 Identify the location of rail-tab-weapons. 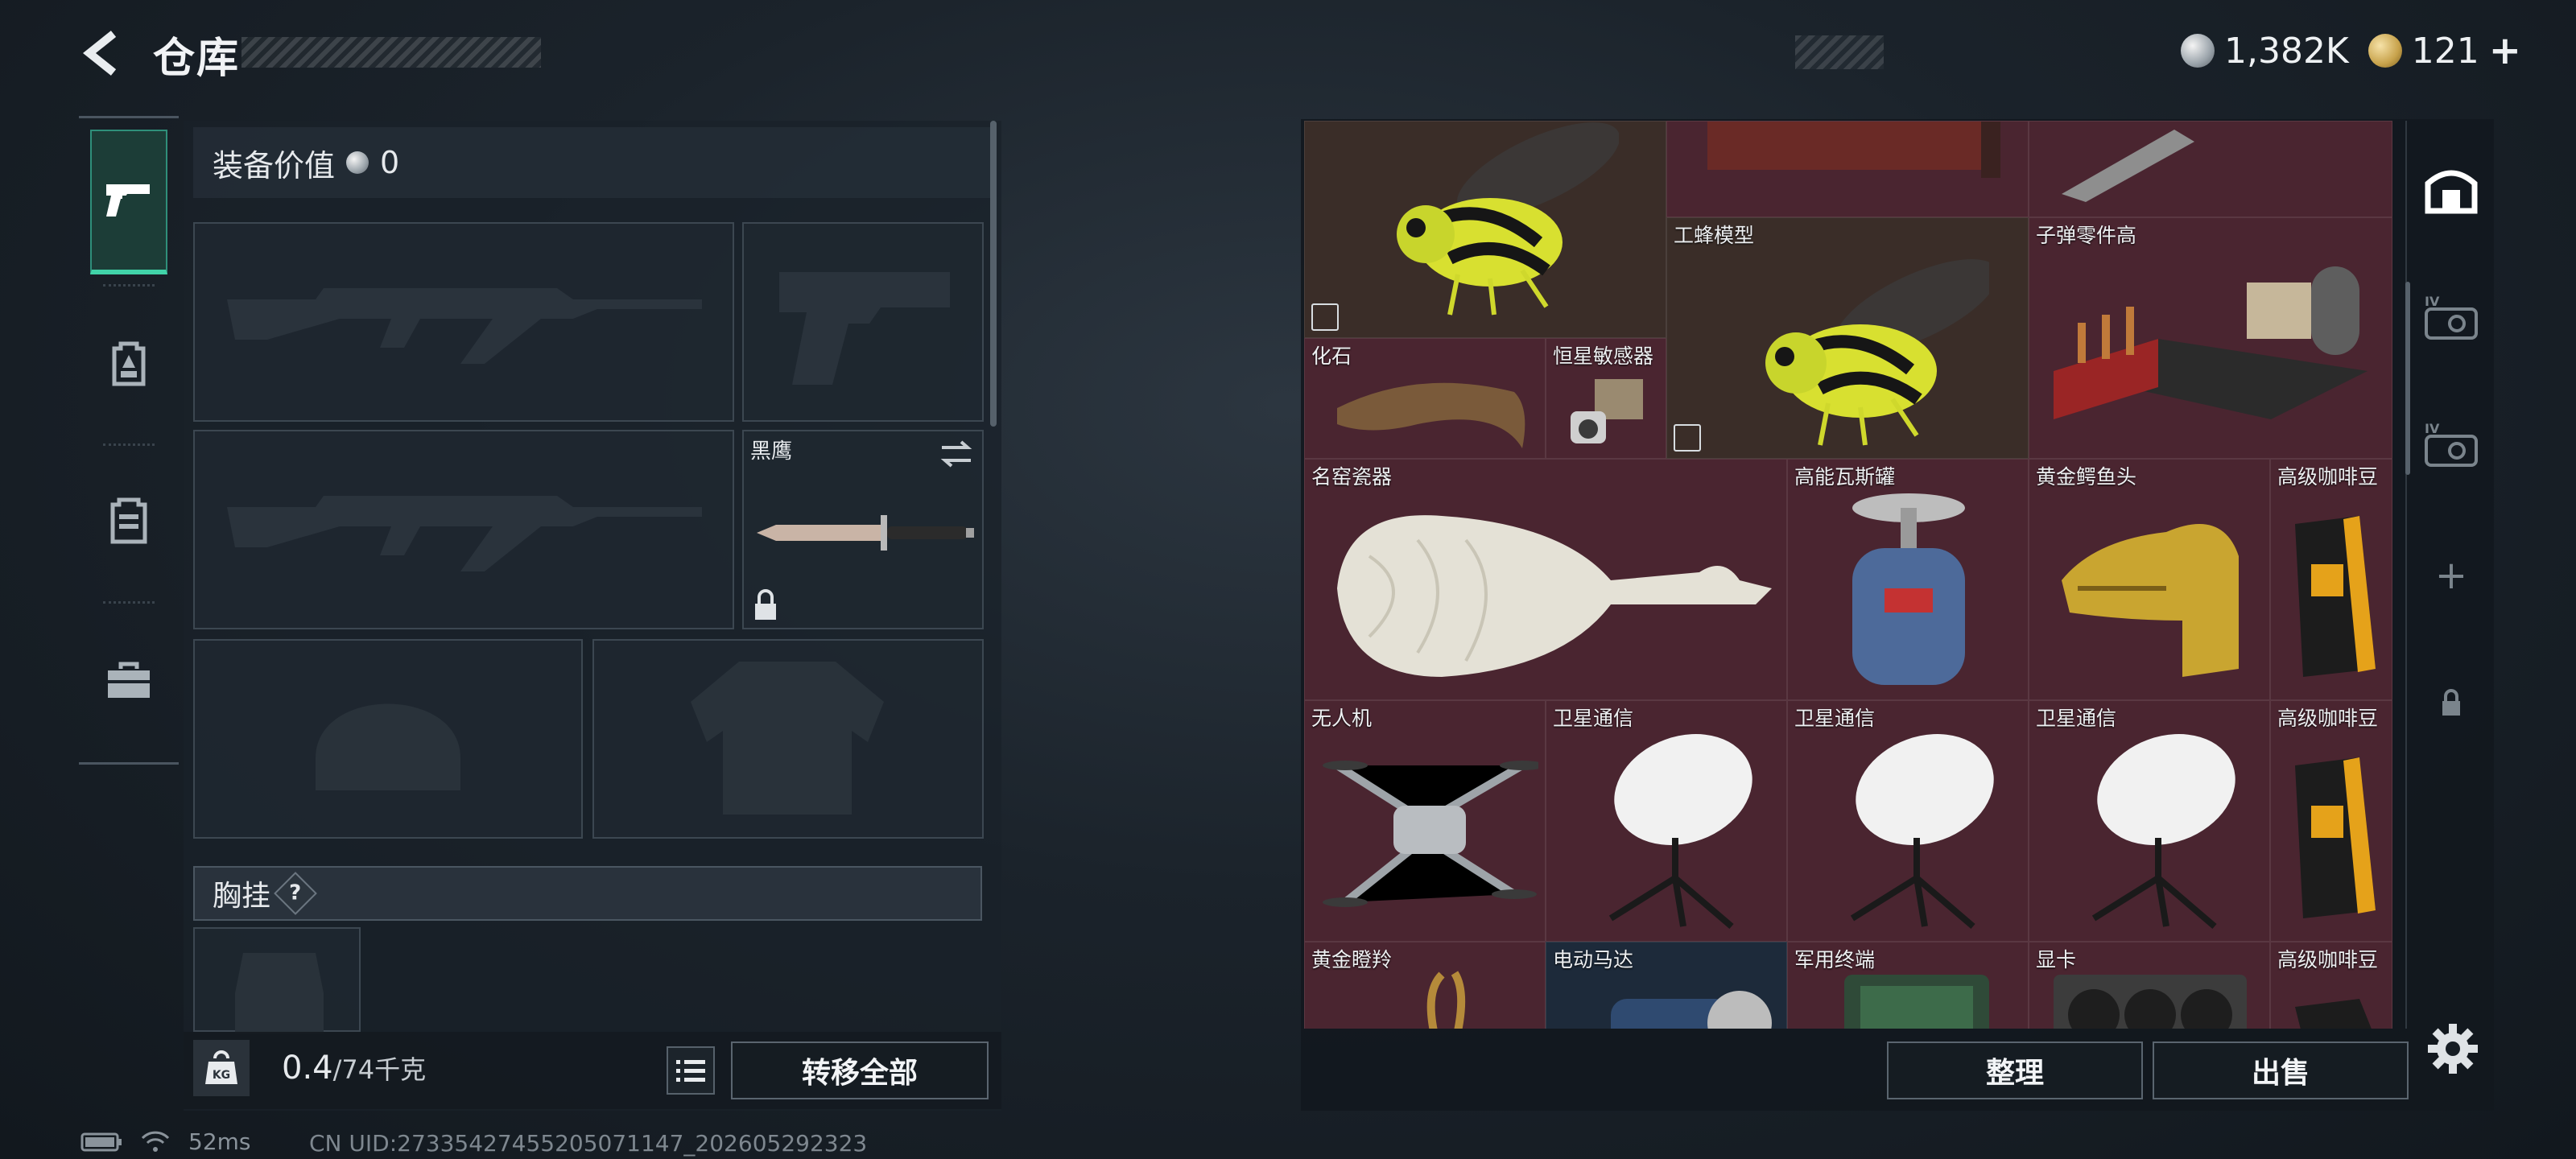
(128, 202).